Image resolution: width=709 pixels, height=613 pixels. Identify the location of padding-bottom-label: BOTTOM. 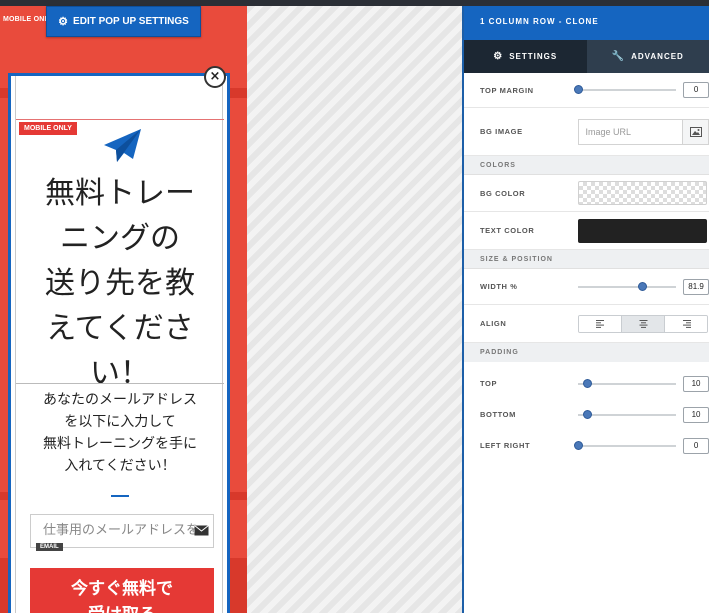
(498, 414).